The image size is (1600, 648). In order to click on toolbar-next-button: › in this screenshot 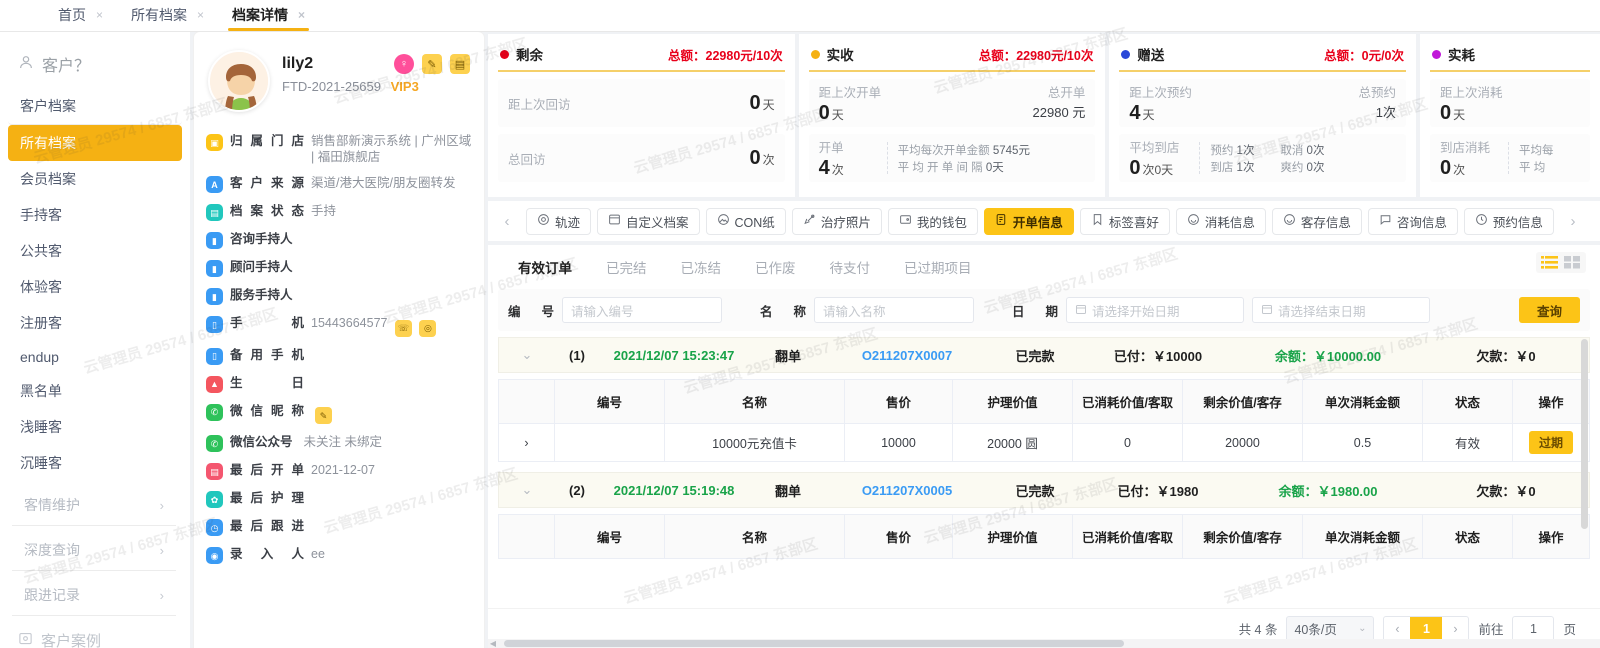, I will do `click(1573, 221)`.